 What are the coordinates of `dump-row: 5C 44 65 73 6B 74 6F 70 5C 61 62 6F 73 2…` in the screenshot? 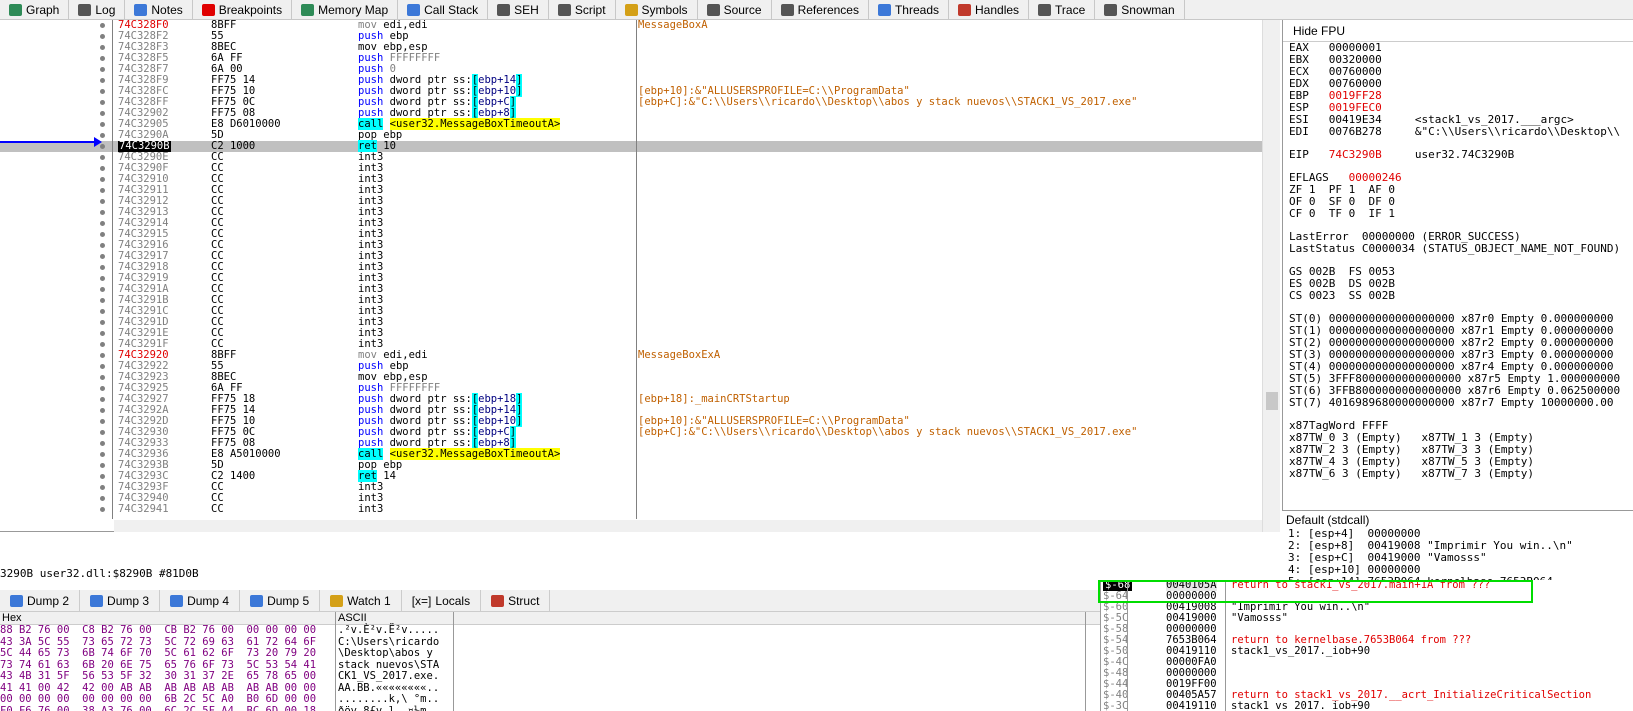 It's located at (550, 653).